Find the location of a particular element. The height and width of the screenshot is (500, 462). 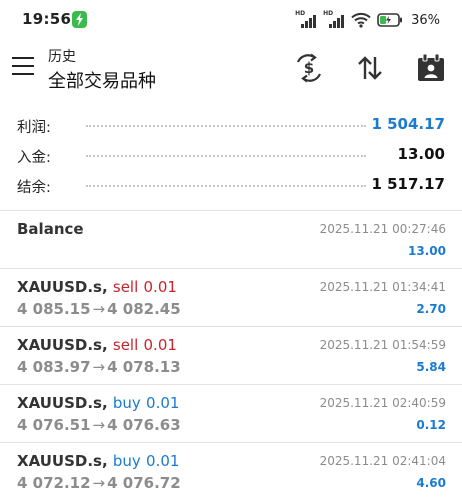

deposit-label: 入金: is located at coordinates (34, 158).